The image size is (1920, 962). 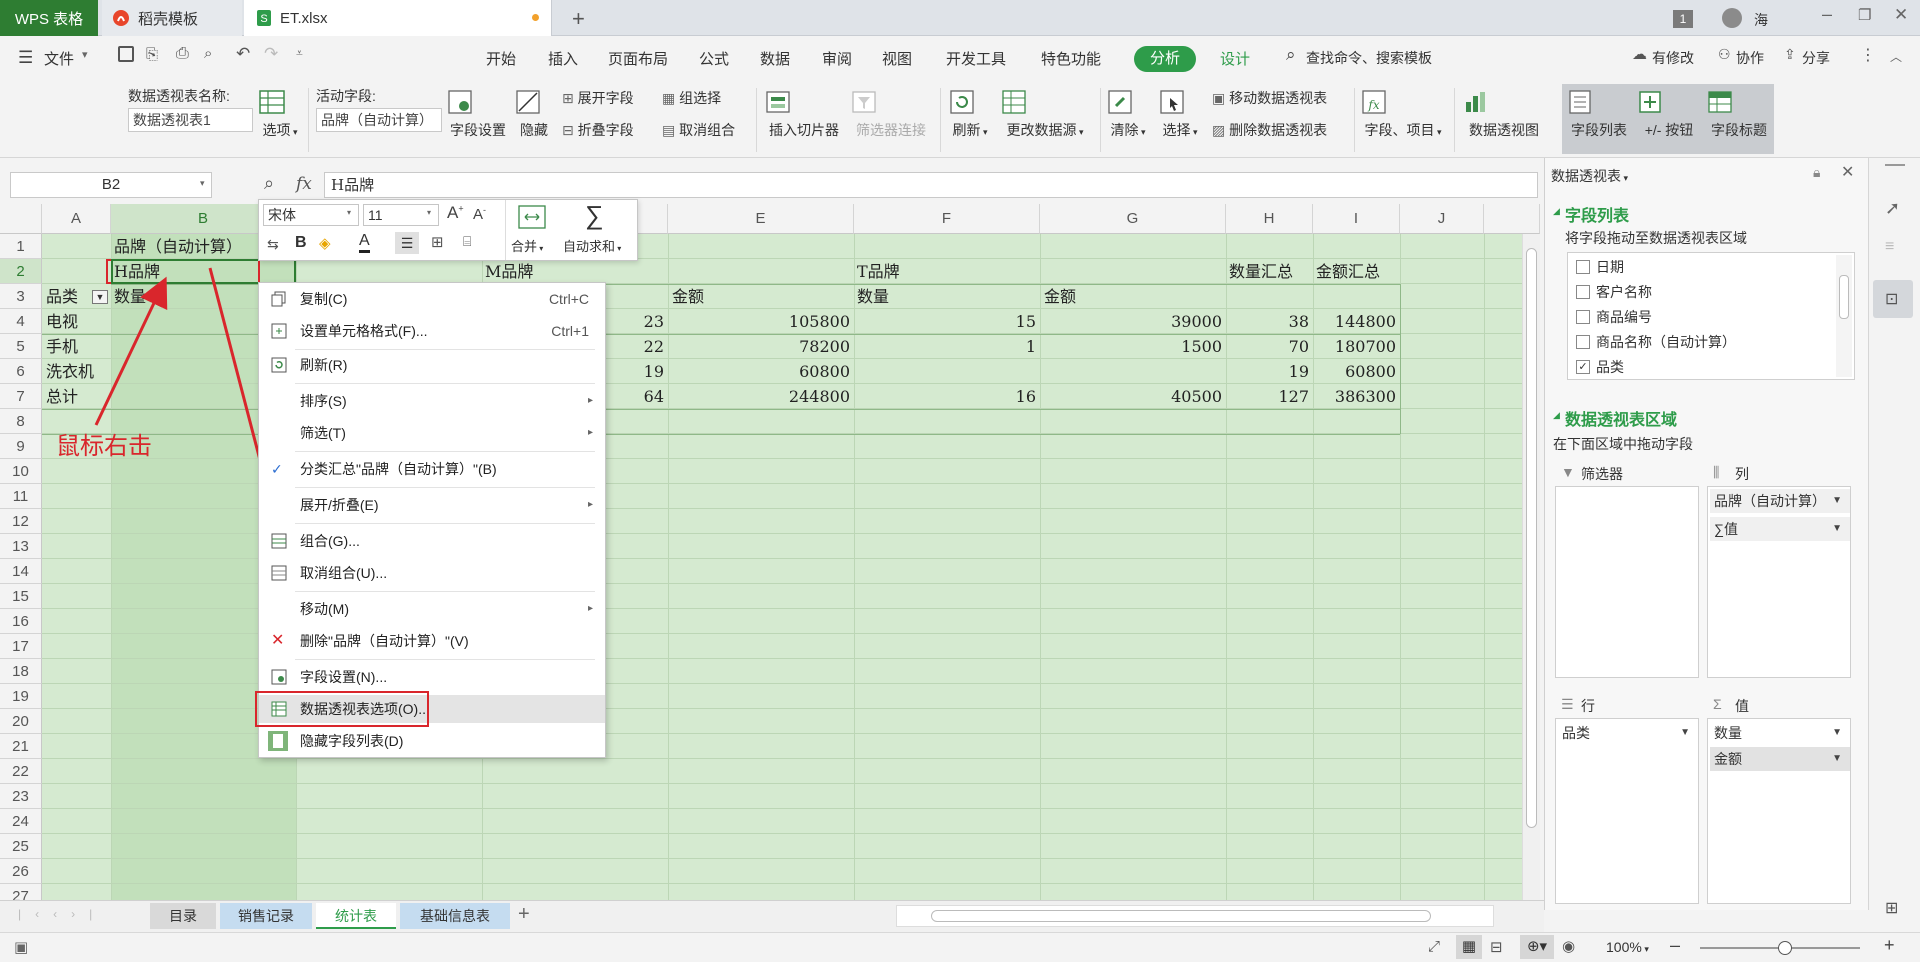 I want to click on font-color-button: A, so click(x=364, y=242).